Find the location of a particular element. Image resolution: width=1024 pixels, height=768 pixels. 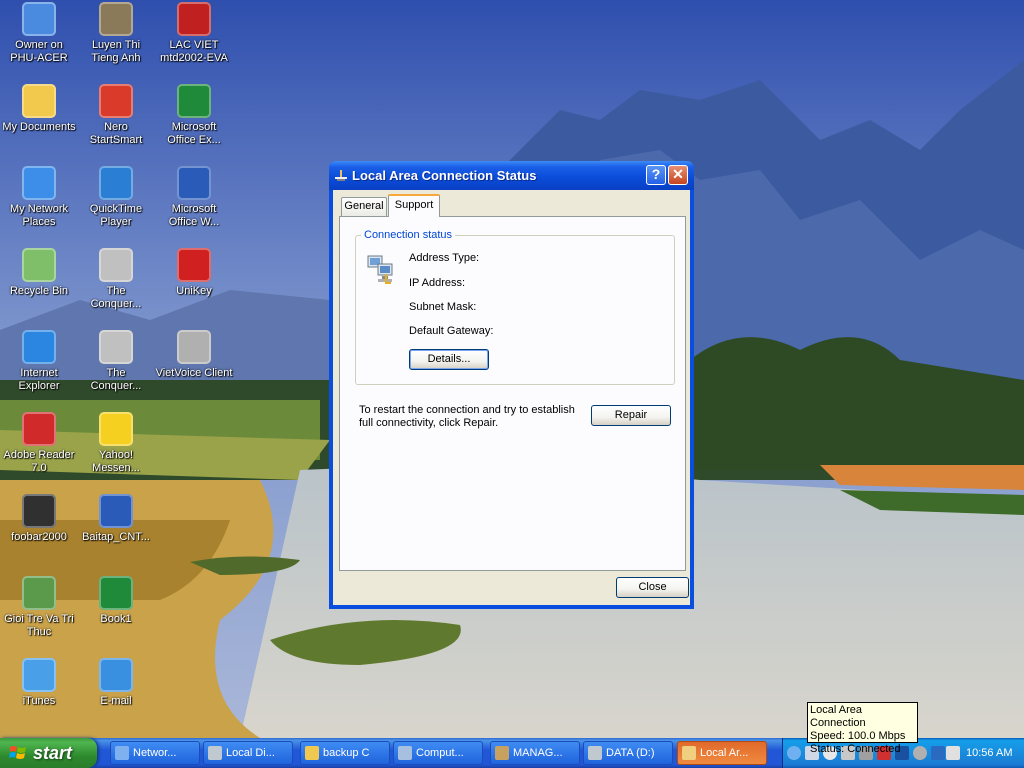

desktop-icon-label: Recycle Bin is located at coordinates (39, 291).